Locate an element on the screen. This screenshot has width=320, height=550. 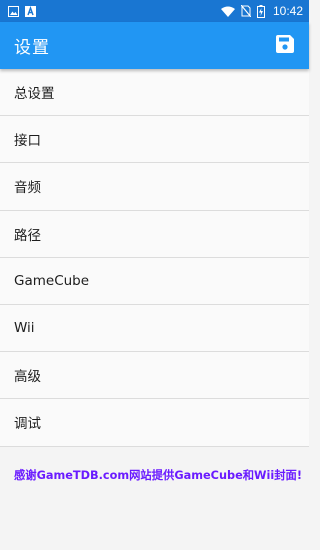
menu-item-label: 高级 is located at coordinates (27, 377).